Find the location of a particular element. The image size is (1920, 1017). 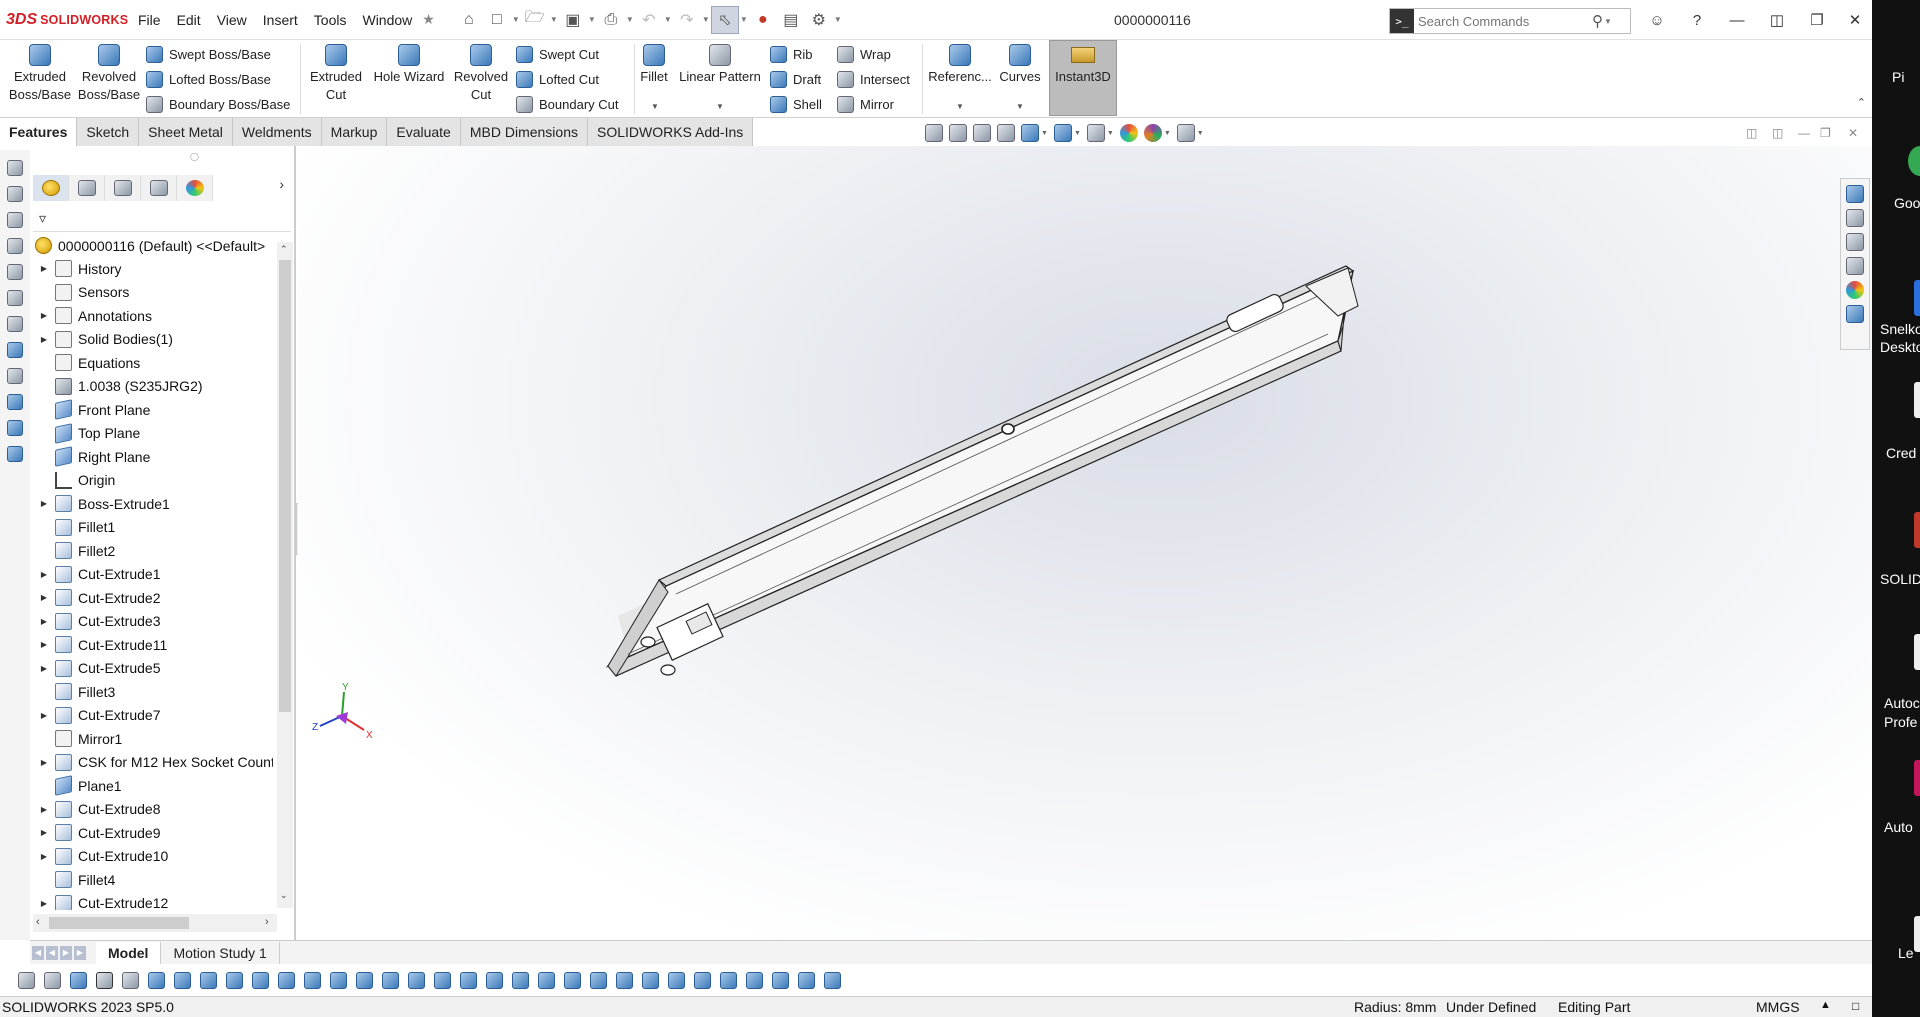

dynamic-annotation-icon is located at coordinates (1030, 133).